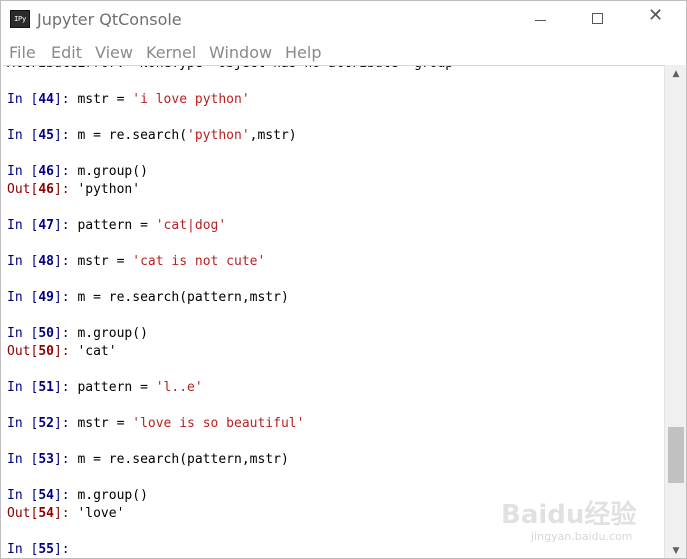 The height and width of the screenshot is (559, 687). I want to click on menu-view: View, so click(114, 52).